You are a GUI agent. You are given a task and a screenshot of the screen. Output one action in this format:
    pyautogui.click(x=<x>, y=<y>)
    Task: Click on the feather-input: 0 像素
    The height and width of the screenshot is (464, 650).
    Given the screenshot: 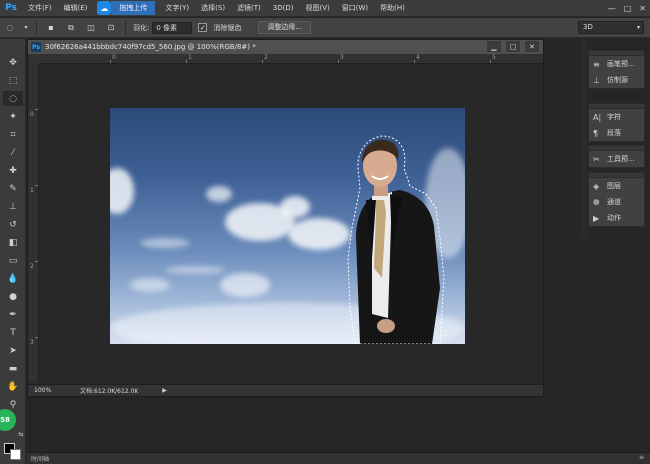 What is the action you would take?
    pyautogui.click(x=172, y=27)
    